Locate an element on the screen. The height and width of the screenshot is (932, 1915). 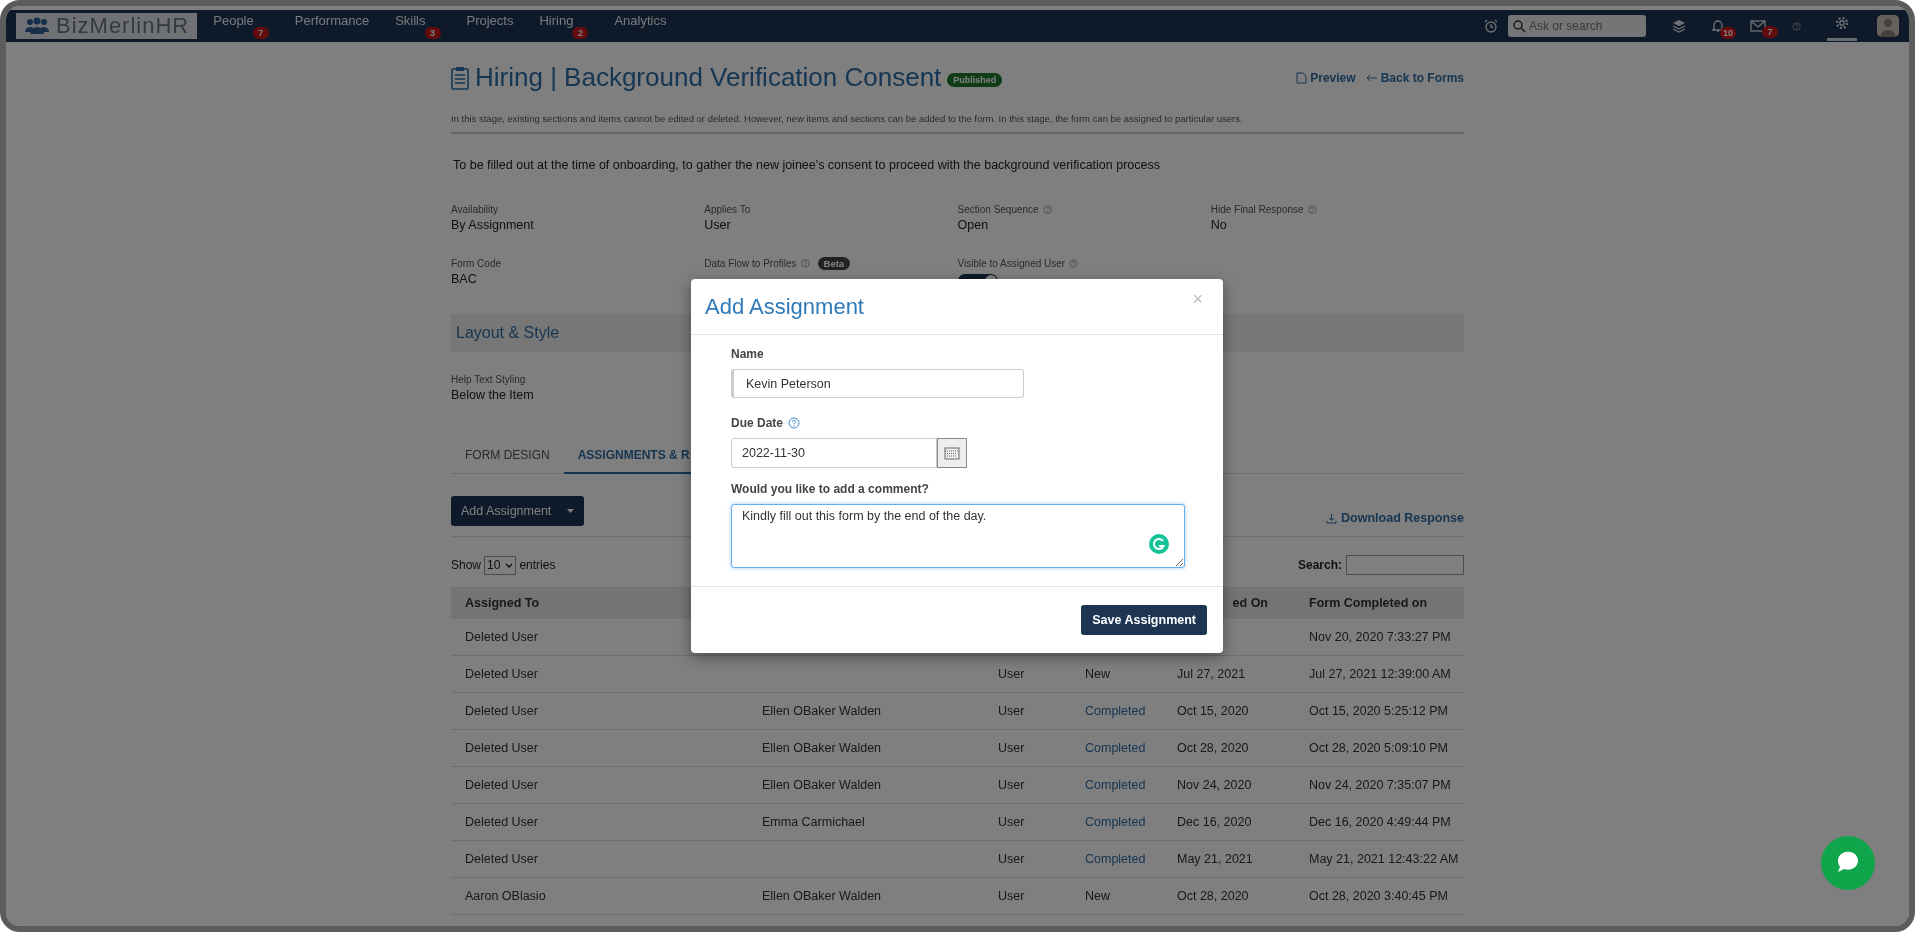
people-icon is located at coordinates (37, 26).